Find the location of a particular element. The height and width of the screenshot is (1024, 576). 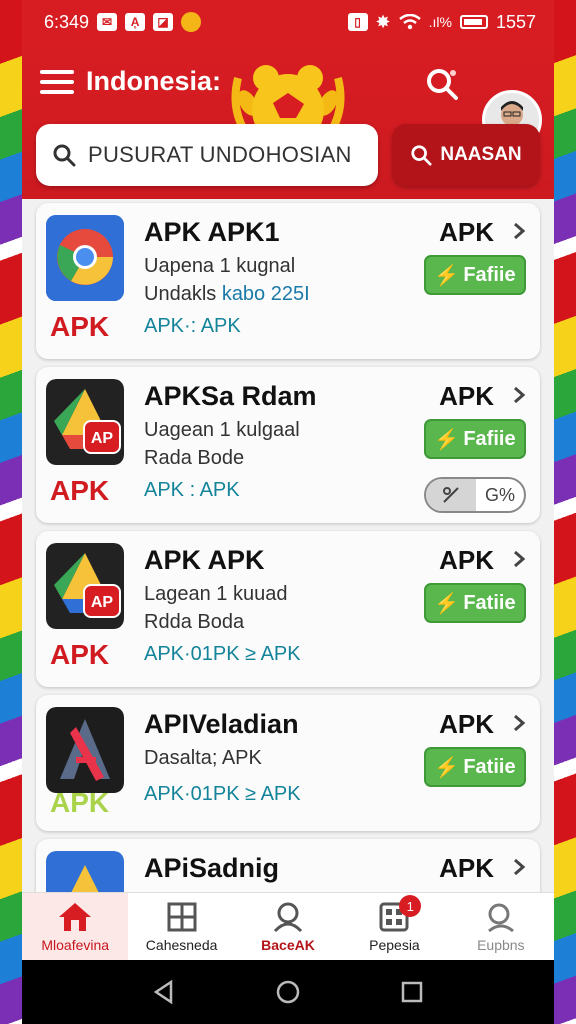

back-icon is located at coordinates (164, 992).